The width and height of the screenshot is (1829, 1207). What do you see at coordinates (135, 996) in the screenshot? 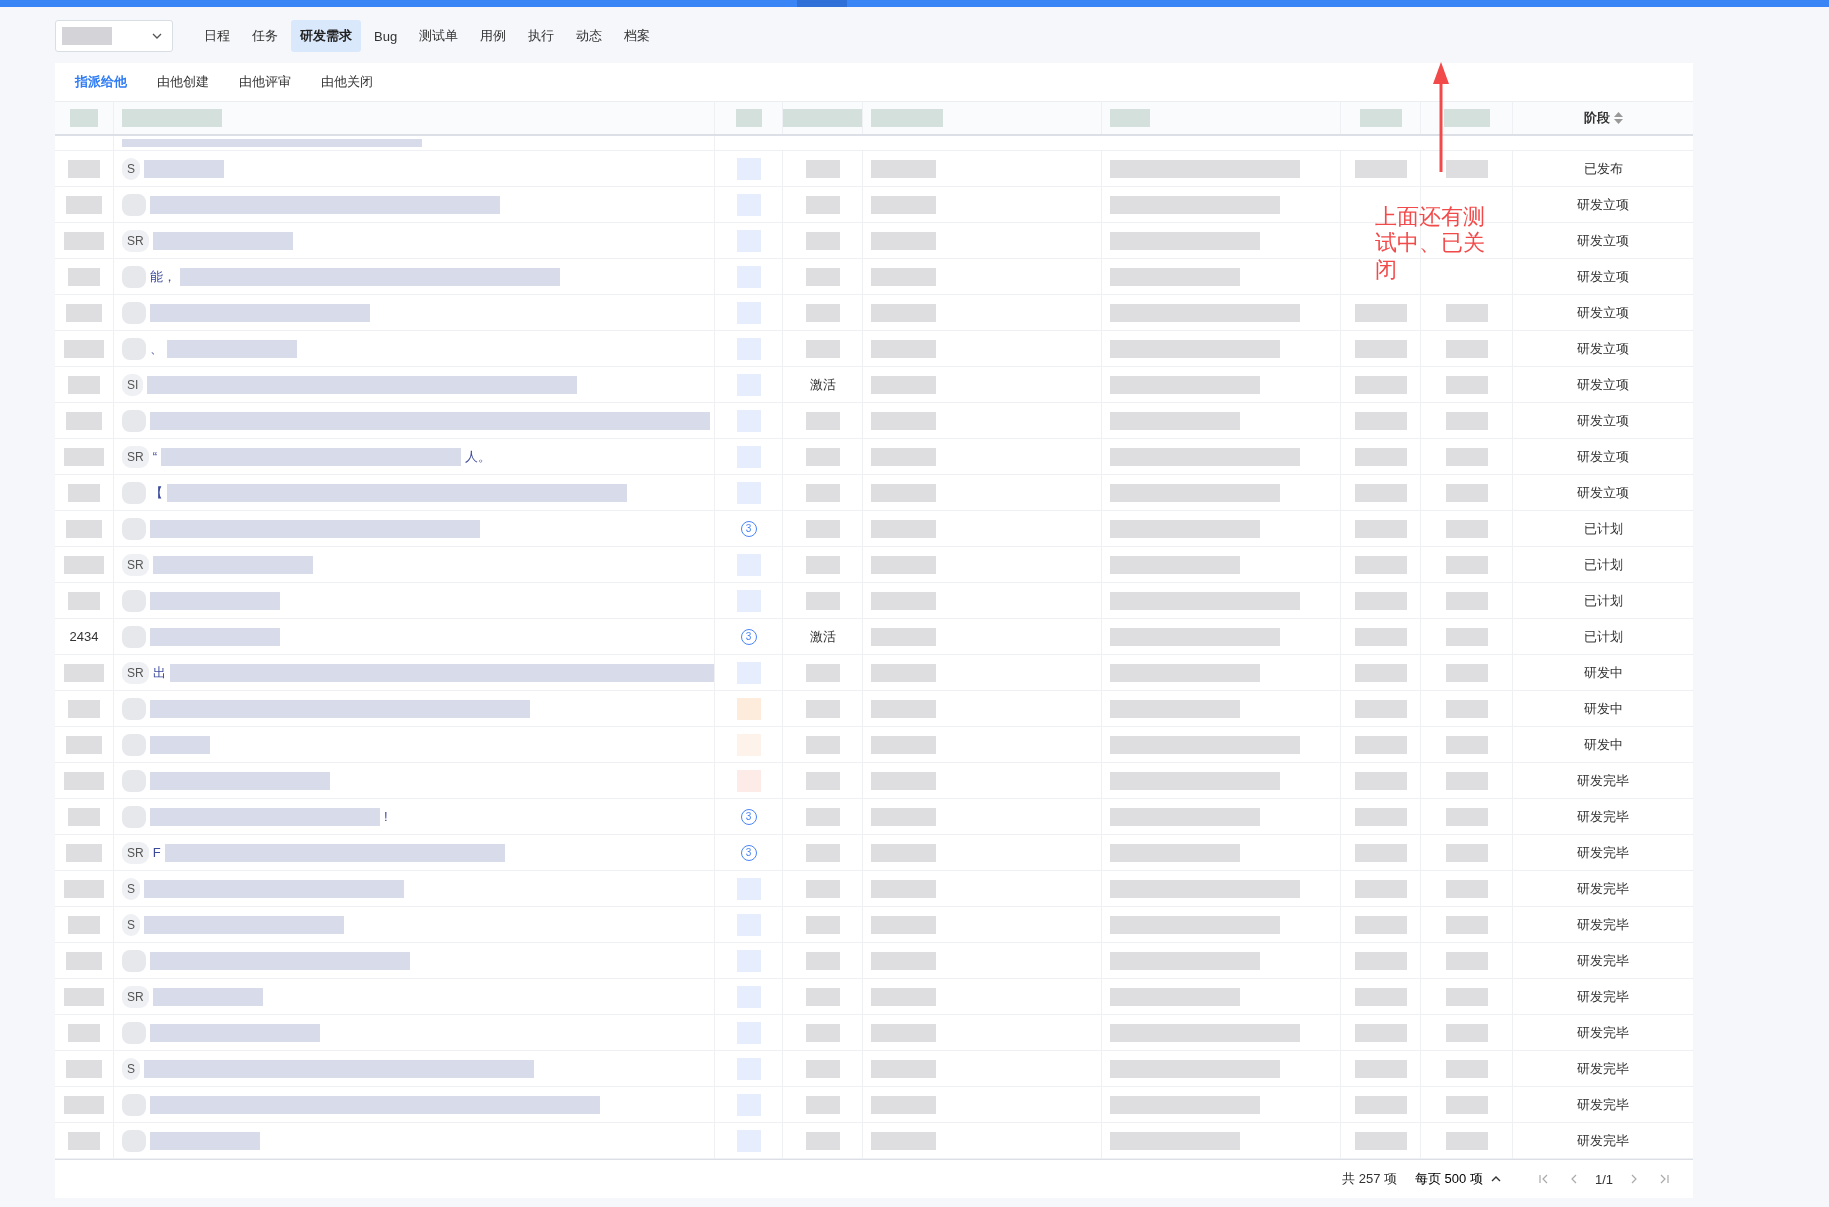
I see `type-tag: SR` at bounding box center [135, 996].